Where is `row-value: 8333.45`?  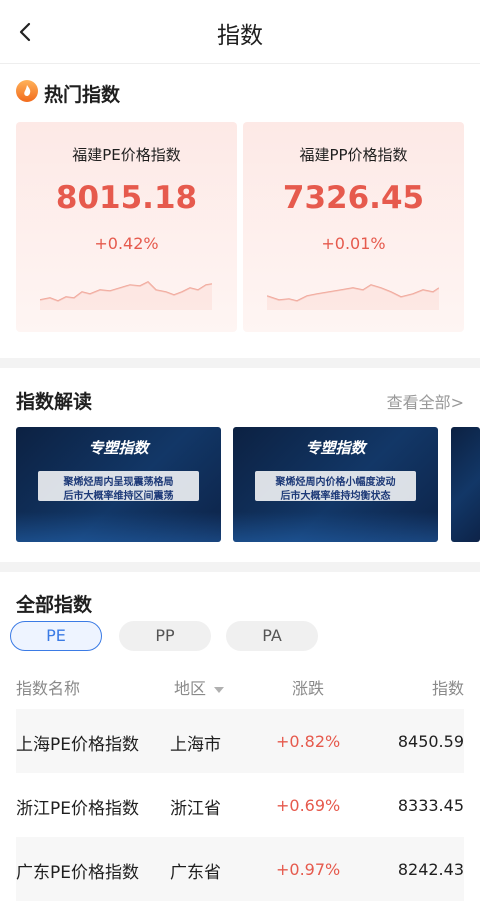 row-value: 8333.45 is located at coordinates (430, 805).